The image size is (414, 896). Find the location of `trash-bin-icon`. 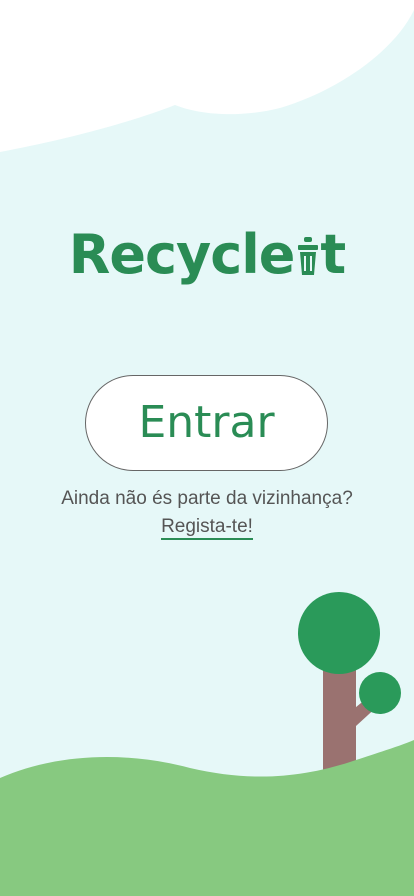

trash-bin-icon is located at coordinates (308, 256).